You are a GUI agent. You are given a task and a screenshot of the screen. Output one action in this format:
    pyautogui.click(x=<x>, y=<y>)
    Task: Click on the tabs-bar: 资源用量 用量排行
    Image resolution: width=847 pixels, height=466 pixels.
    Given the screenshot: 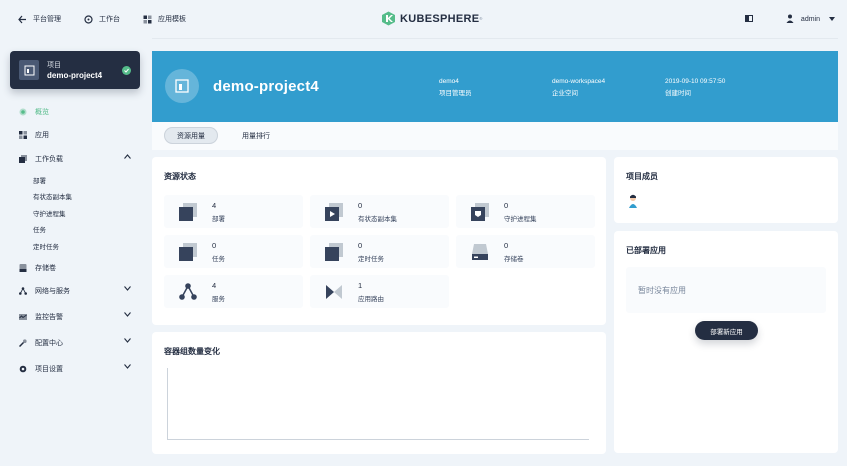 What is the action you would take?
    pyautogui.click(x=495, y=136)
    